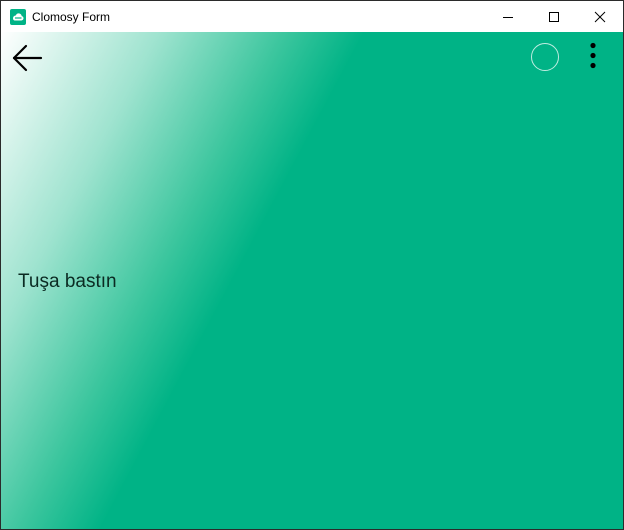 The height and width of the screenshot is (530, 624). Describe the element at coordinates (67, 281) in the screenshot. I see `message-label: Tuşa bastın` at that location.